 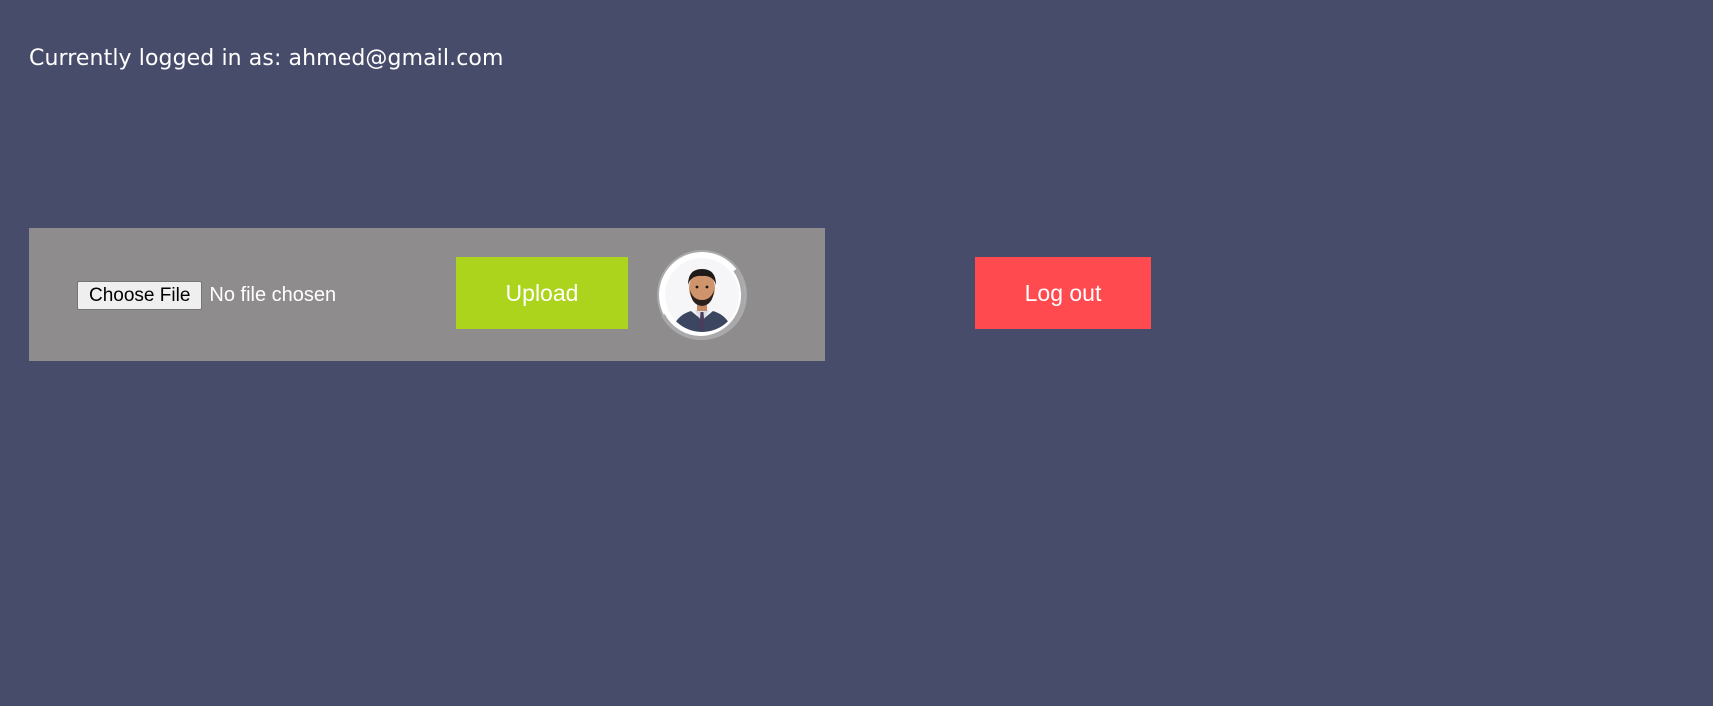 I want to click on upload-button: Upload, so click(x=542, y=293).